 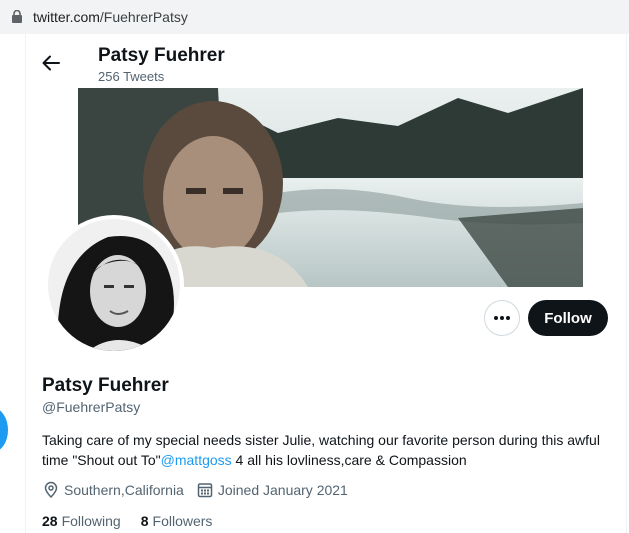 What do you see at coordinates (4, 430) in the screenshot?
I see `compose-button-partial` at bounding box center [4, 430].